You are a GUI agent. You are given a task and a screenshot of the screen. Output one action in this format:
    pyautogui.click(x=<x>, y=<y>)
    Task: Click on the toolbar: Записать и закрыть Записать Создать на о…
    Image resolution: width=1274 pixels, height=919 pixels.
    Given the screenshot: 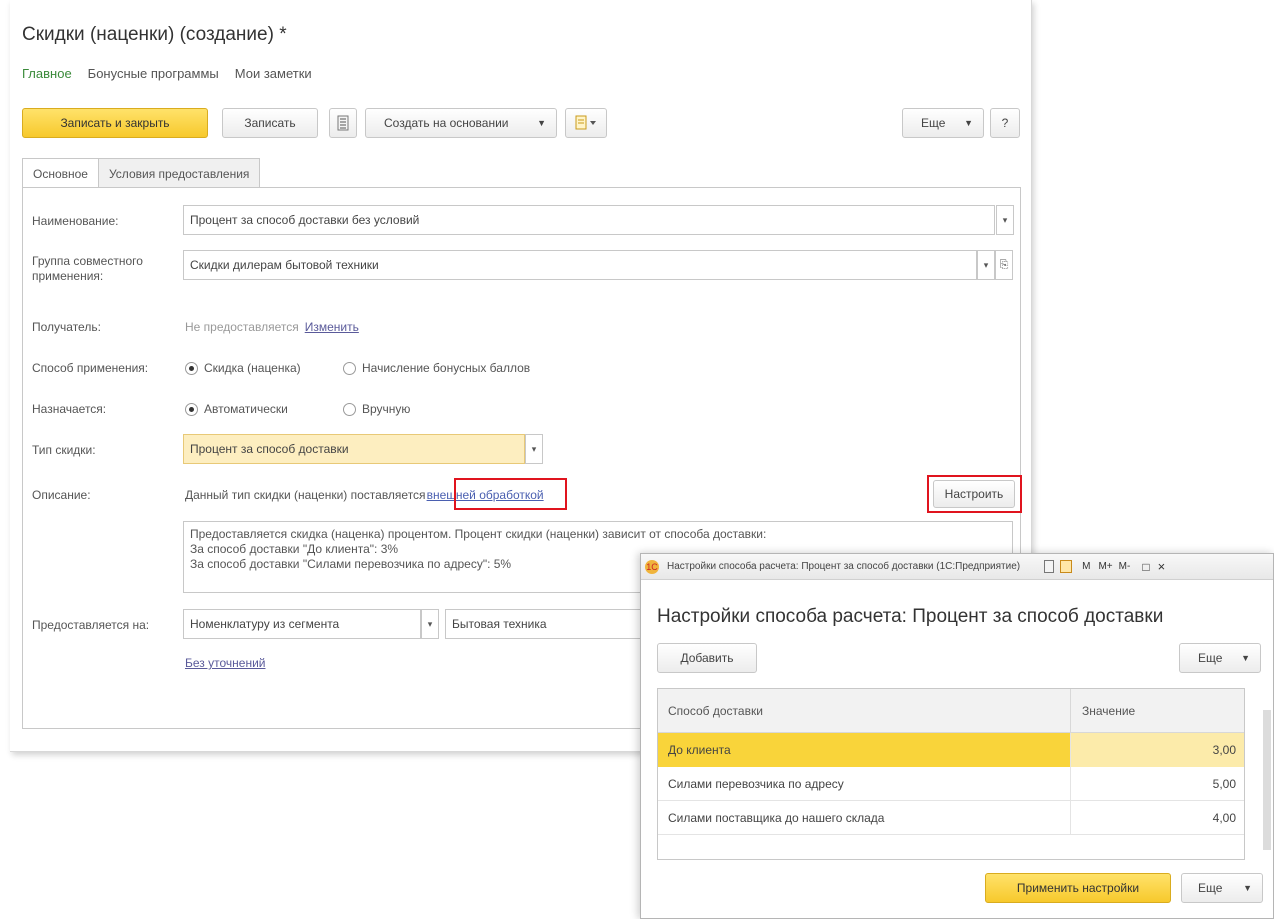 What is the action you would take?
    pyautogui.click(x=521, y=123)
    